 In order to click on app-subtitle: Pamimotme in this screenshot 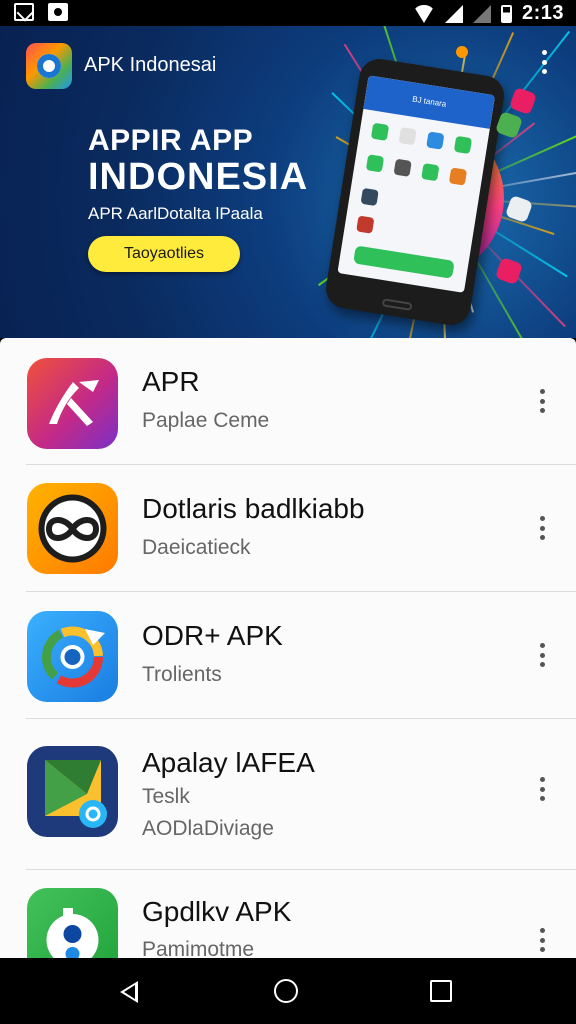, I will do `click(198, 948)`.